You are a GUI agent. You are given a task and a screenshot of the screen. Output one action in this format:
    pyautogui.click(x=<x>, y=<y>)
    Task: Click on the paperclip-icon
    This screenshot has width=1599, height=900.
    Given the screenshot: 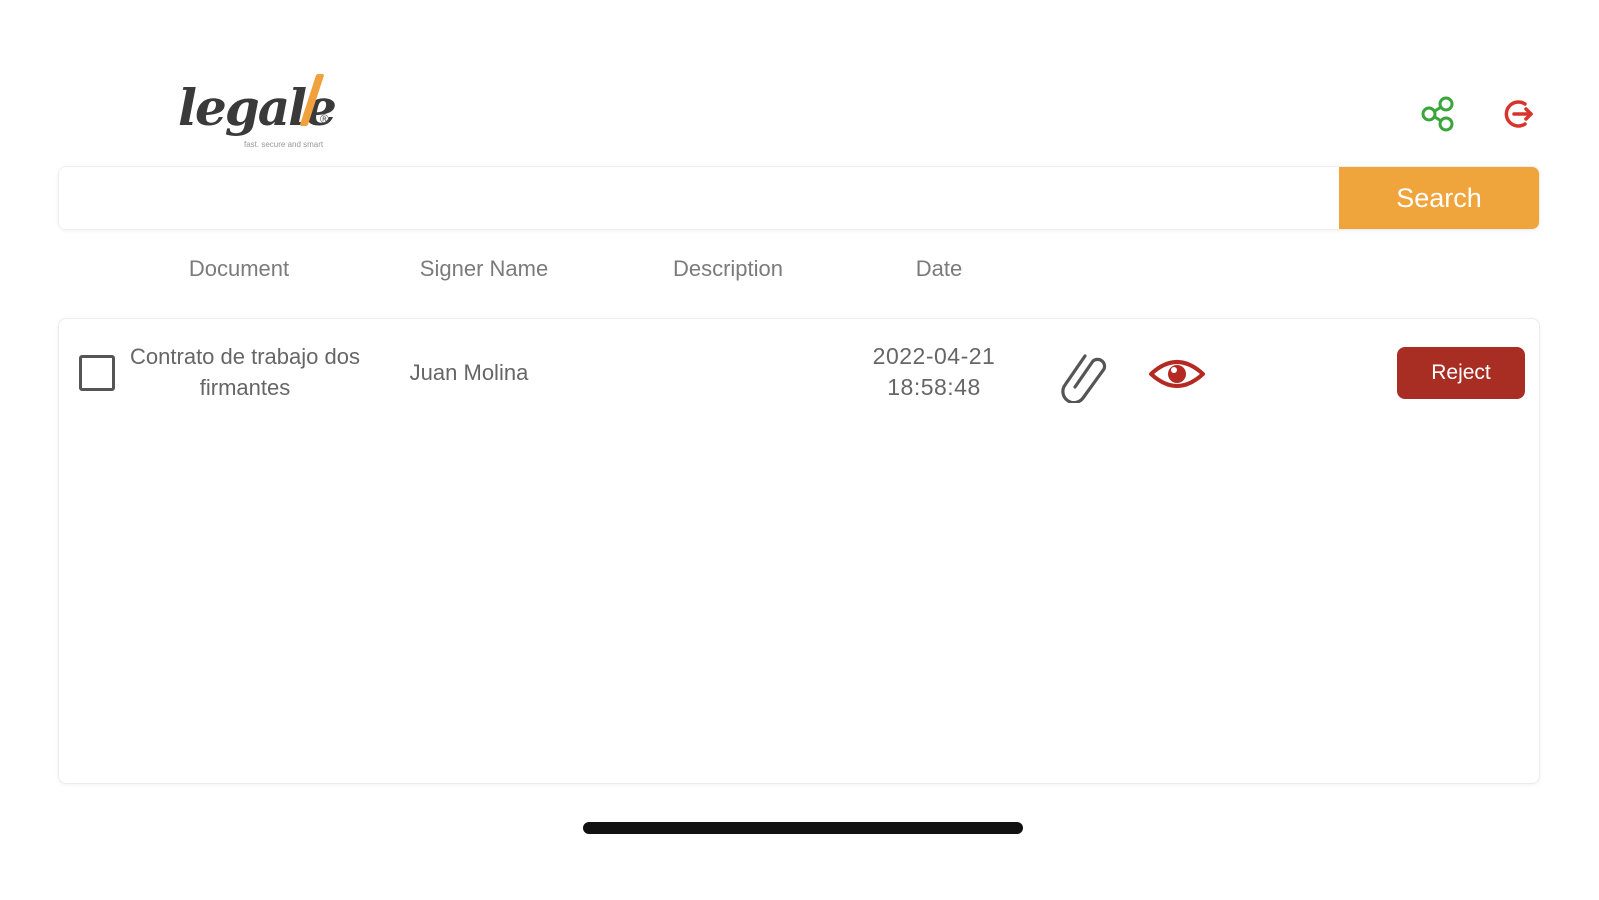 What is the action you would take?
    pyautogui.click(x=1084, y=378)
    